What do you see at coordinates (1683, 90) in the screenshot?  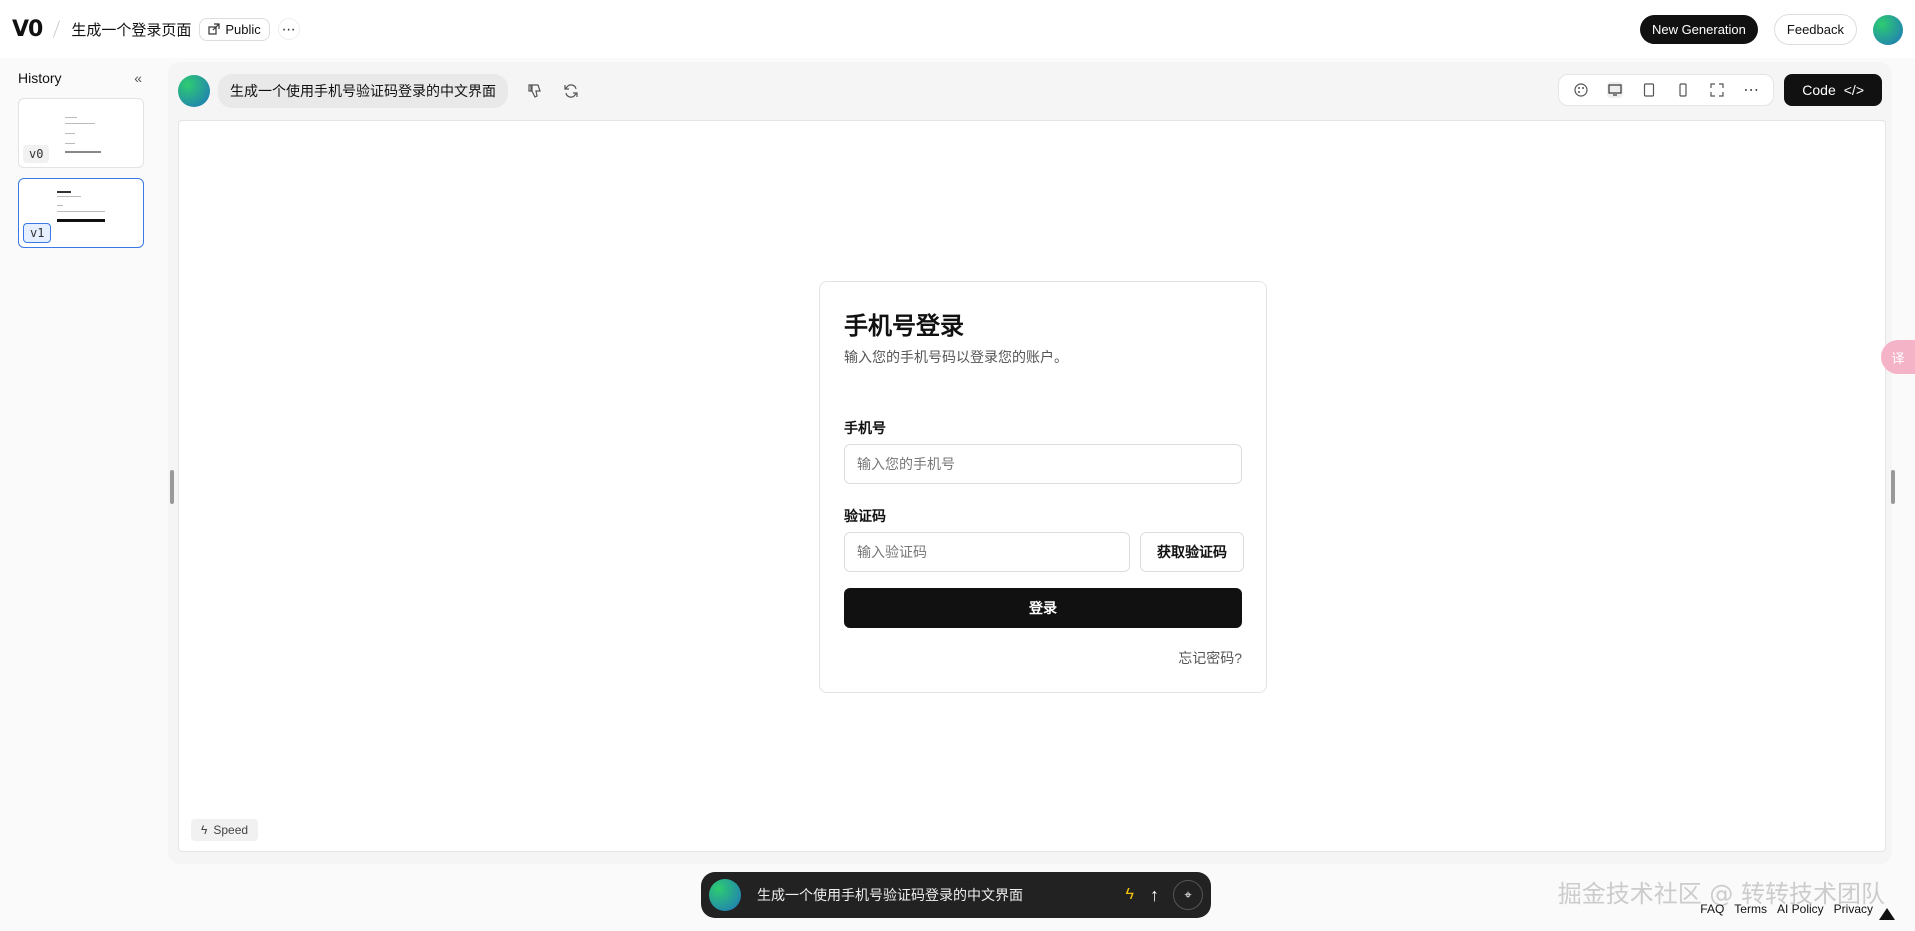 I see `mobile-view-icon` at bounding box center [1683, 90].